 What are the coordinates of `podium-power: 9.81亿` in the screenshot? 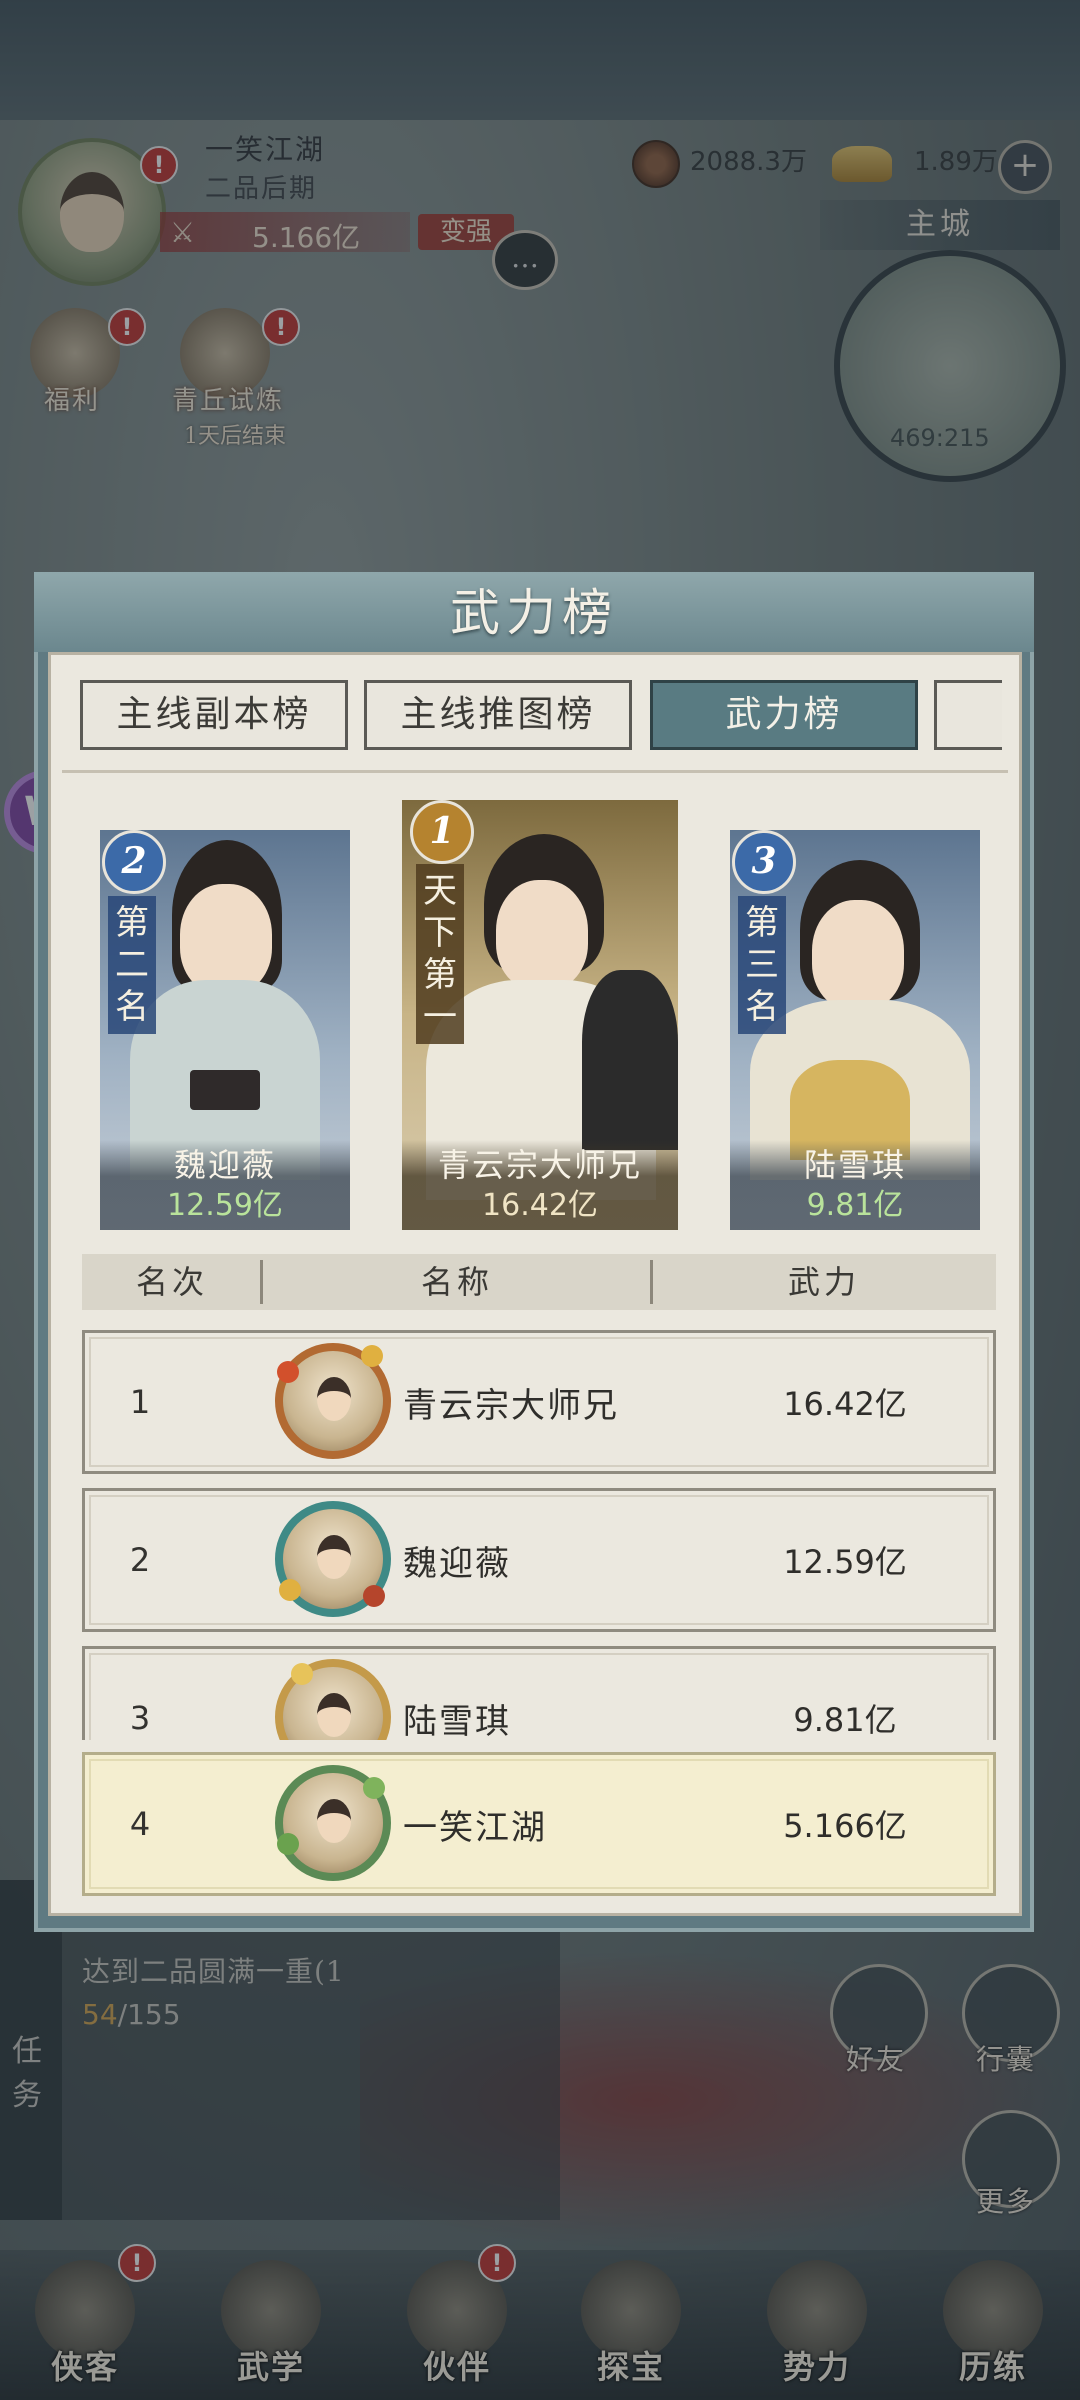 It's located at (855, 1205).